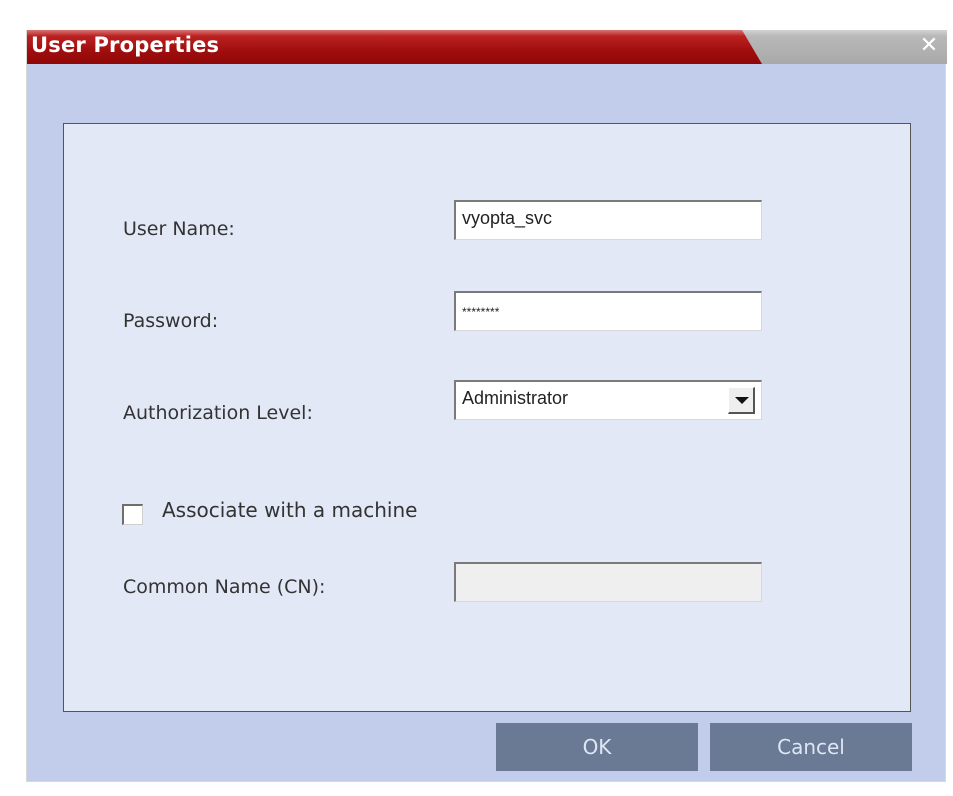 The width and height of the screenshot is (953, 796). Describe the element at coordinates (811, 747) in the screenshot. I see `cancel-button: Cancel` at that location.